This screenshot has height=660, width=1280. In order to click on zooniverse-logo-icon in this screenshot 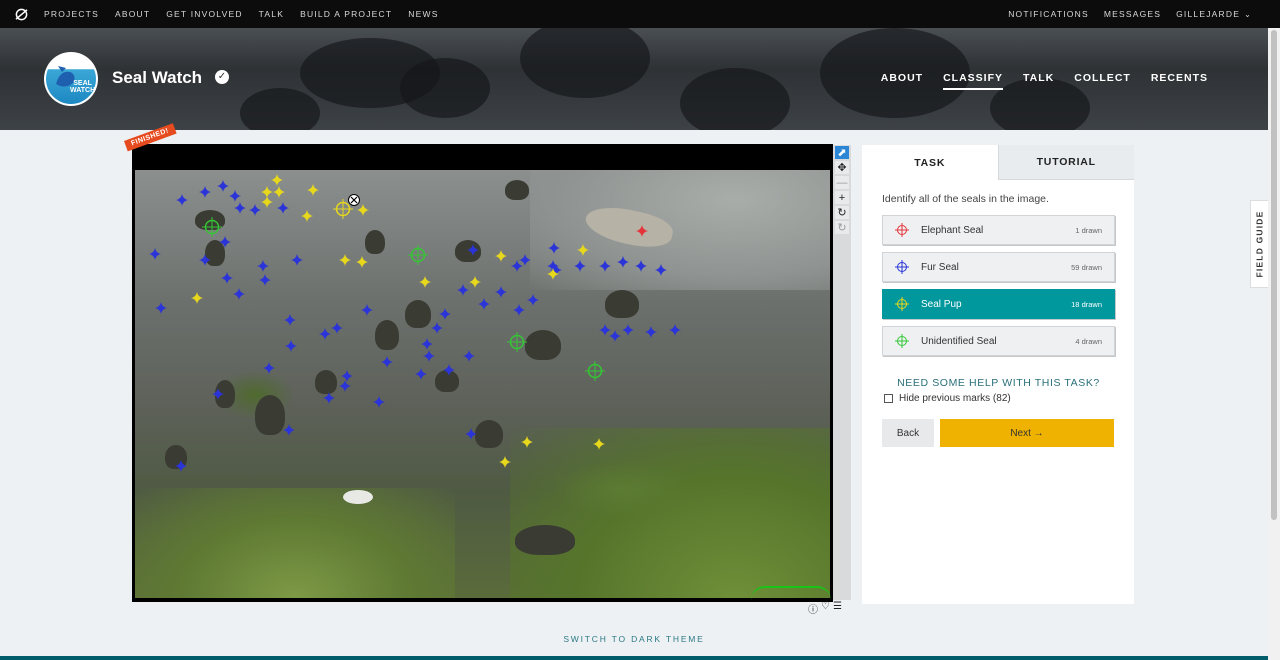, I will do `click(21, 14)`.